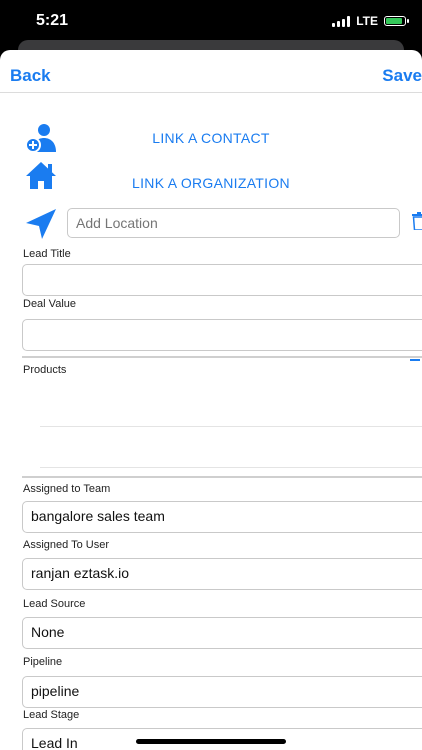 The image size is (422, 750). I want to click on pipeline-label: Pipeline, so click(43, 662).